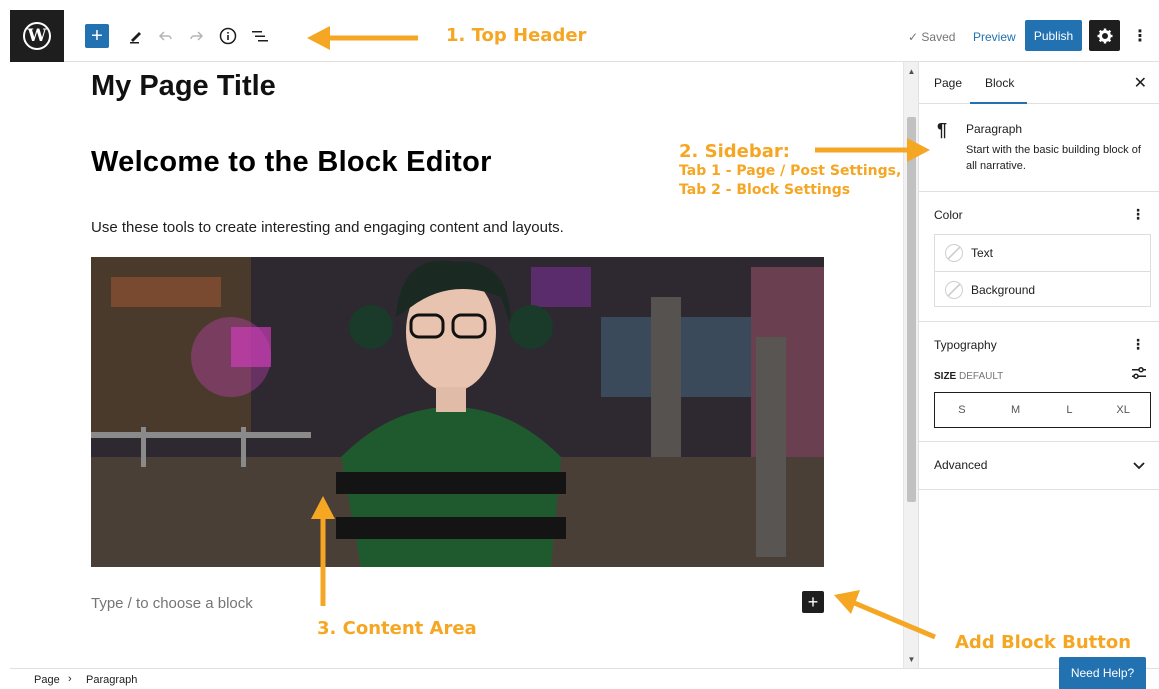 The image size is (1159, 689). I want to click on annotation-top-header: 1. Top Header, so click(516, 35).